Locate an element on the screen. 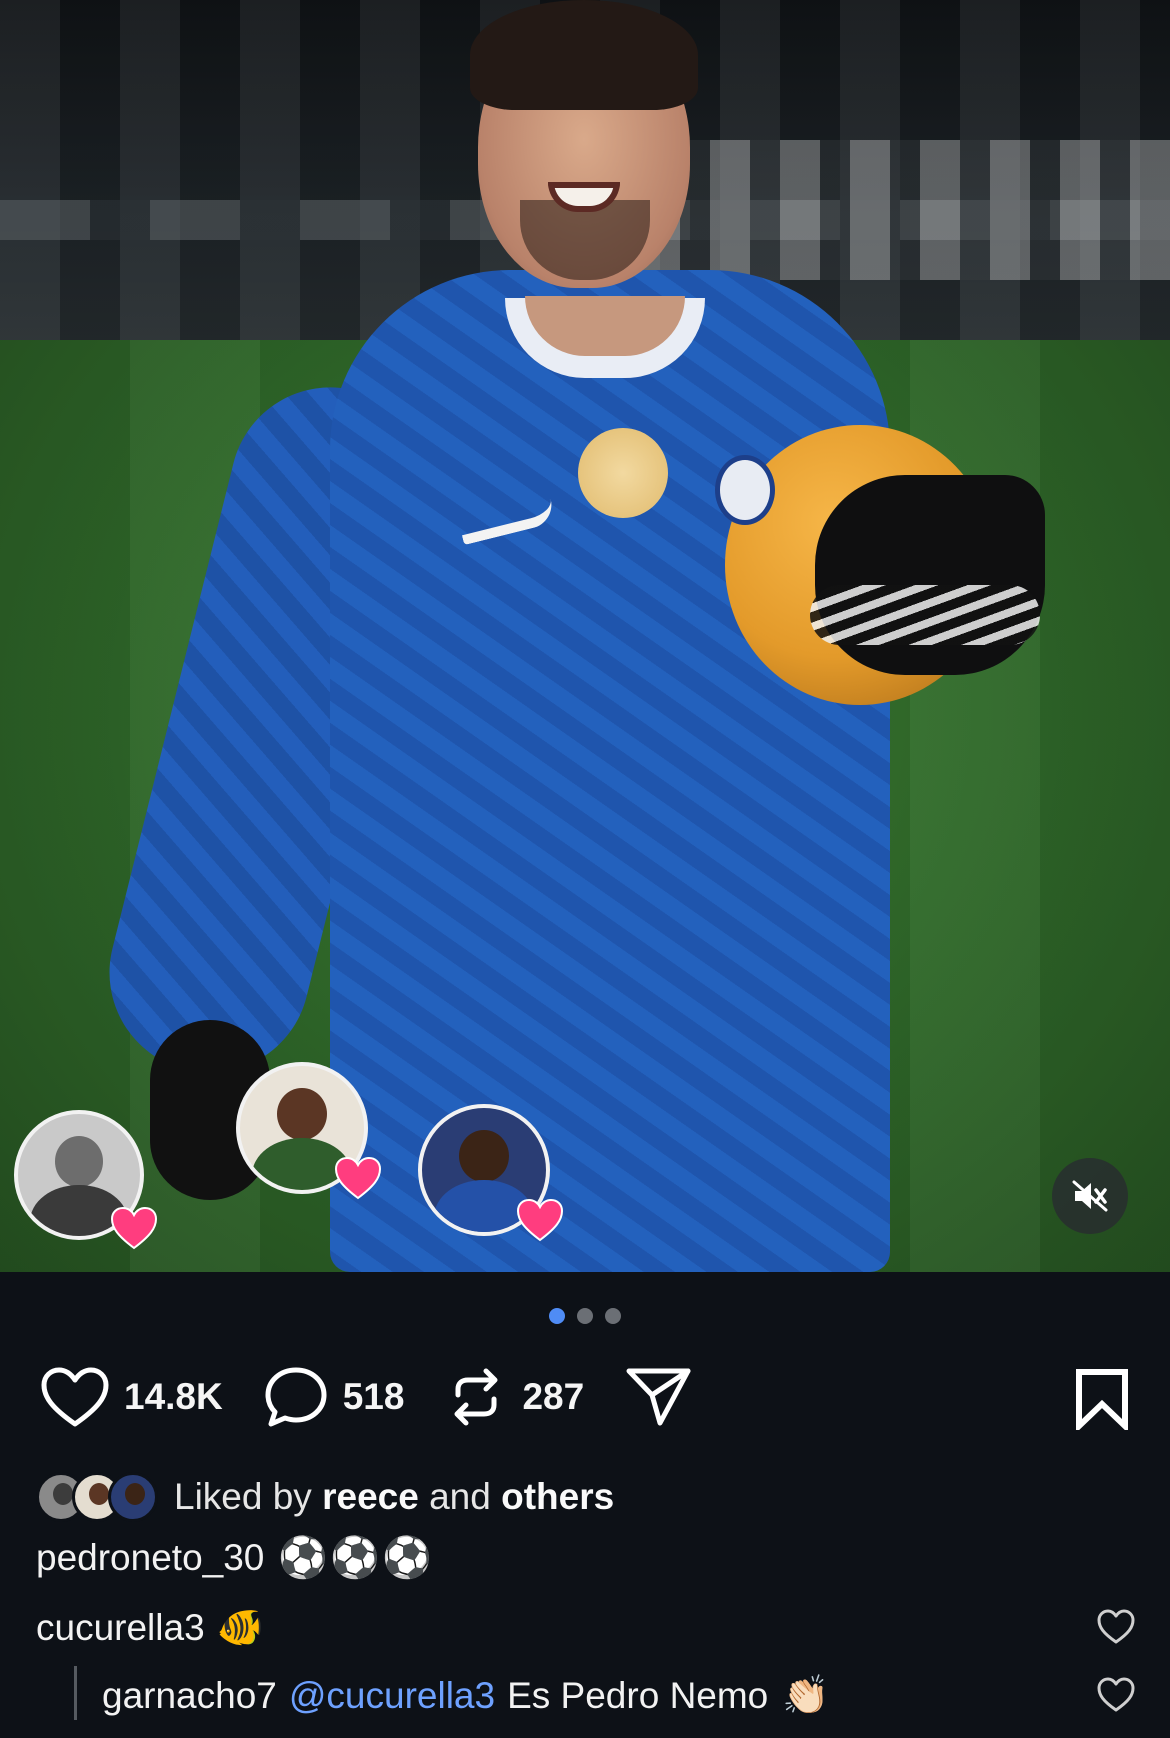  avatar is located at coordinates (133, 1497).